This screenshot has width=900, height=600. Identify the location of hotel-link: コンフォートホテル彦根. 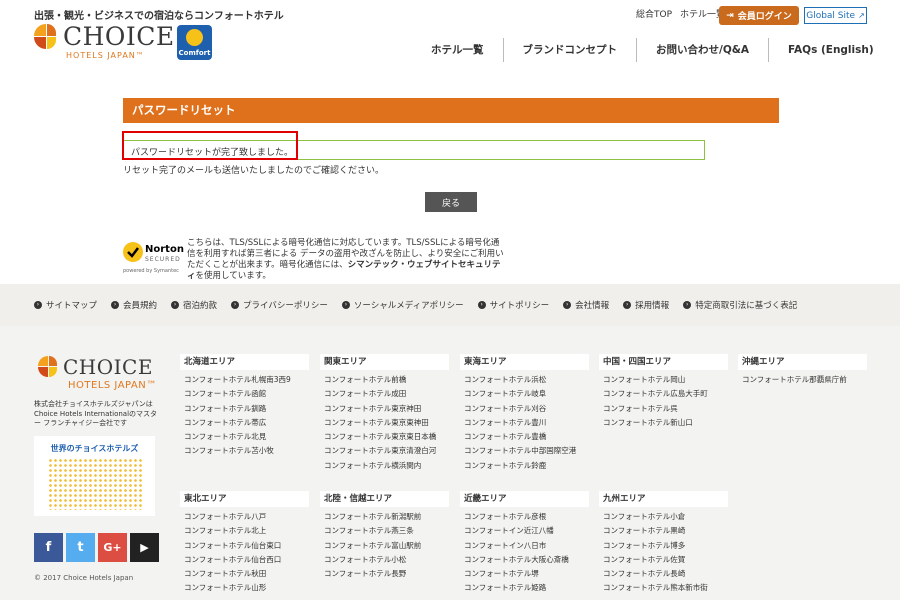
(526, 517).